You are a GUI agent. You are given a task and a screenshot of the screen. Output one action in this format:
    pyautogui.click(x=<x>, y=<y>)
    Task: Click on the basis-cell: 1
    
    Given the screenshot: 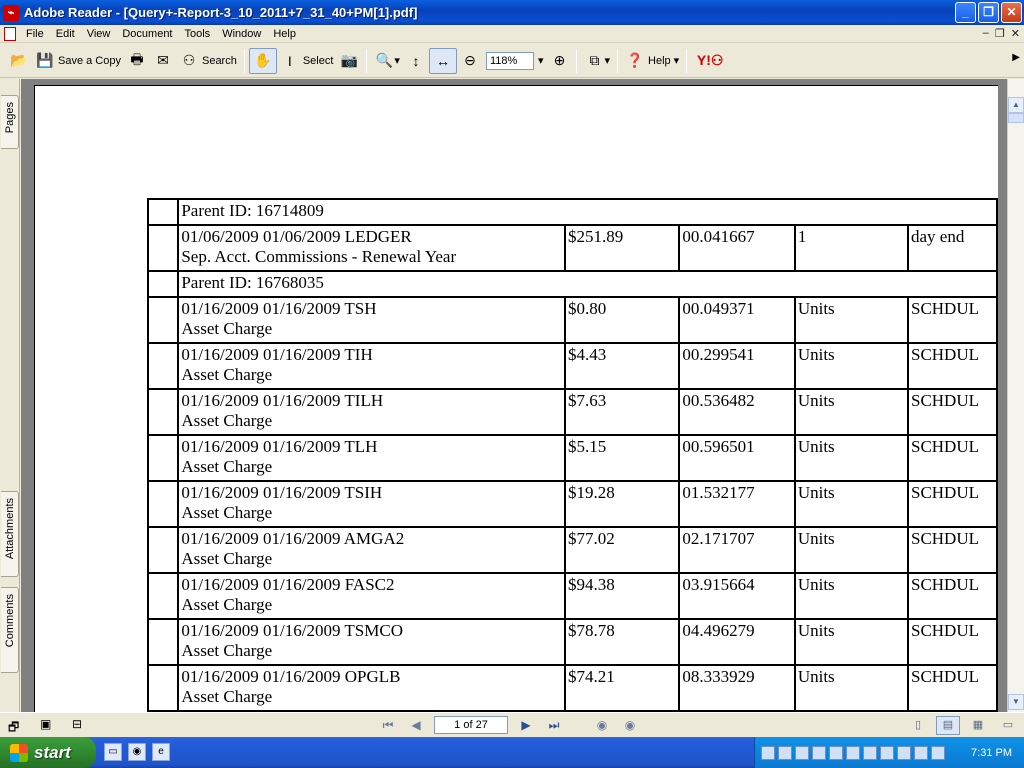 What is the action you would take?
    pyautogui.click(x=851, y=248)
    